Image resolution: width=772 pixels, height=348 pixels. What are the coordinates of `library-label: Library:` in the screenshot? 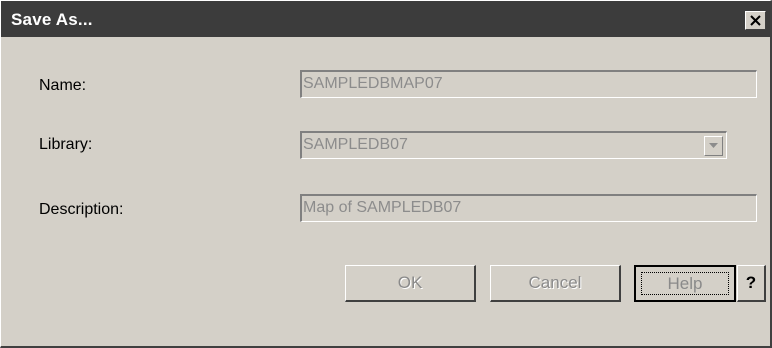 It's located at (66, 144).